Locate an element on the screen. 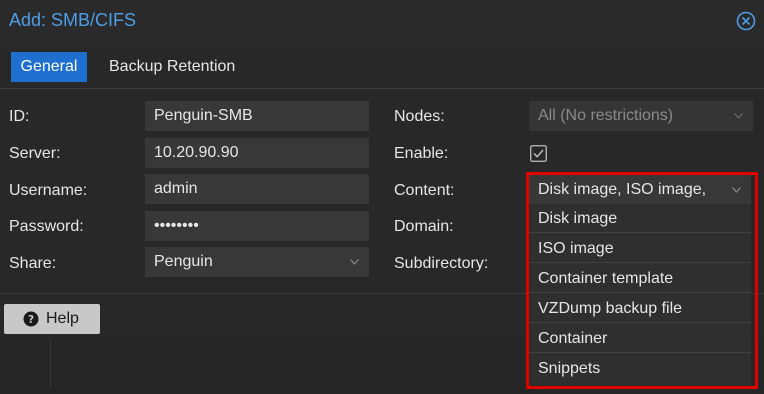 This screenshot has height=394, width=764. question-circle-icon: ? is located at coordinates (31, 319).